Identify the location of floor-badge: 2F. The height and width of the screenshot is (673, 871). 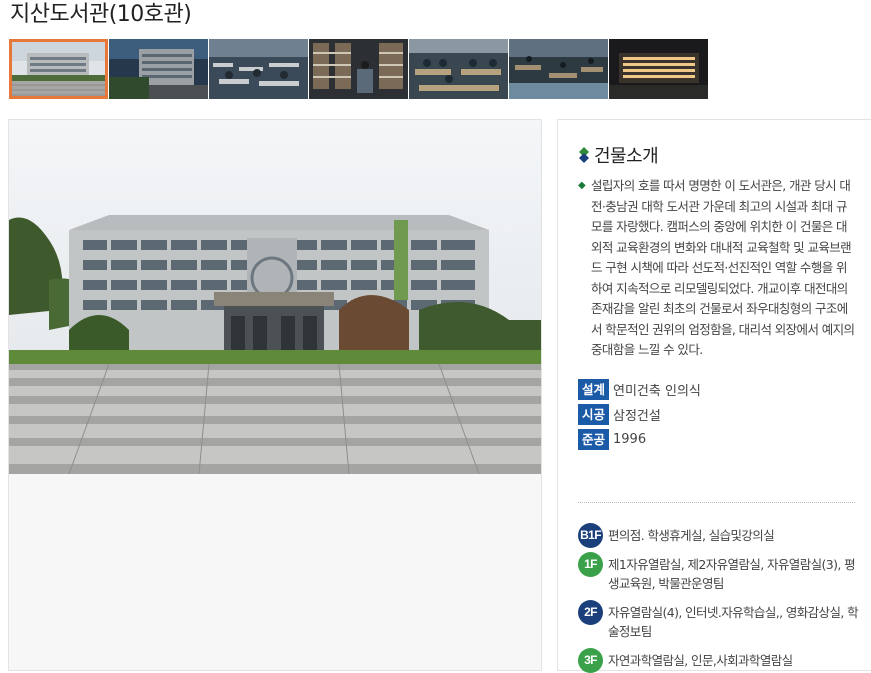
(590, 612).